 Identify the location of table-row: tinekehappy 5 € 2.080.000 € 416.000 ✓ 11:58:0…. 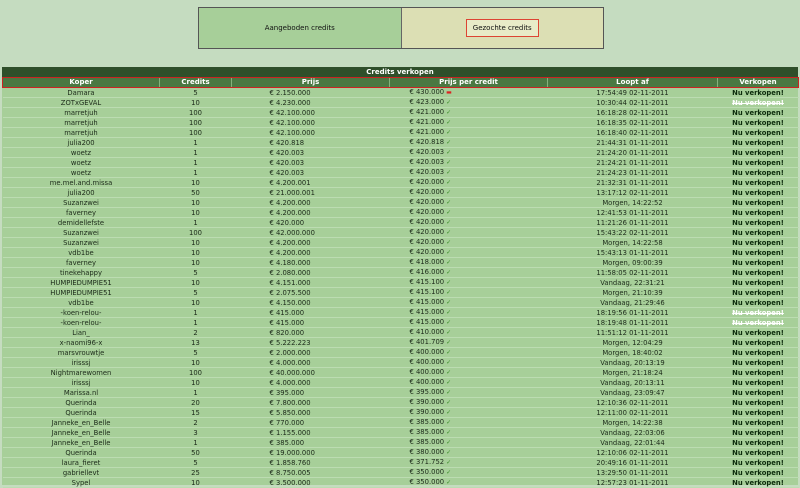
(400, 272).